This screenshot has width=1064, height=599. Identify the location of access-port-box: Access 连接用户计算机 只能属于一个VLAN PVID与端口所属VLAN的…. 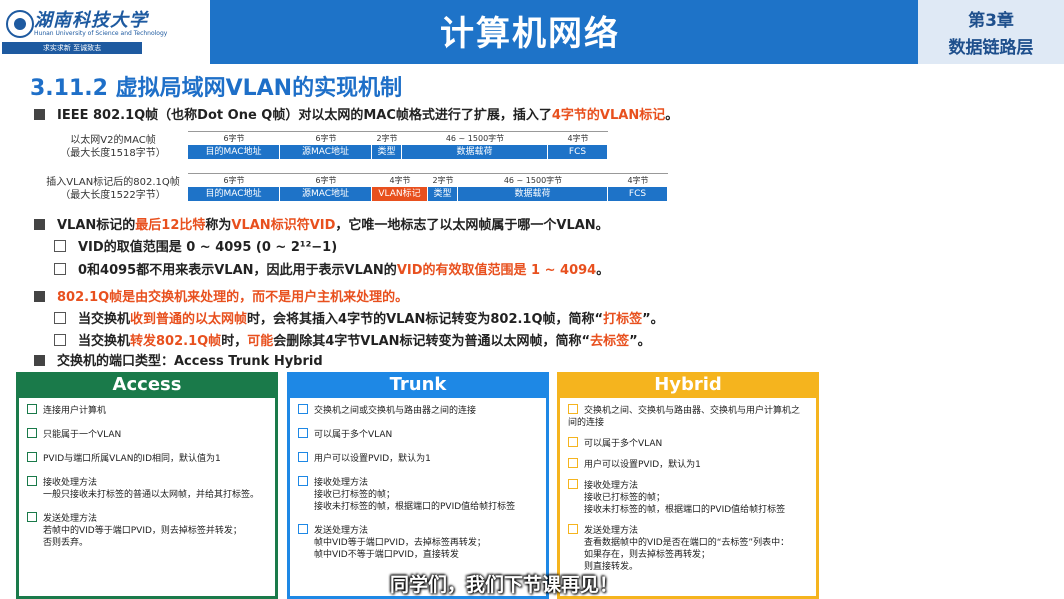
(147, 485).